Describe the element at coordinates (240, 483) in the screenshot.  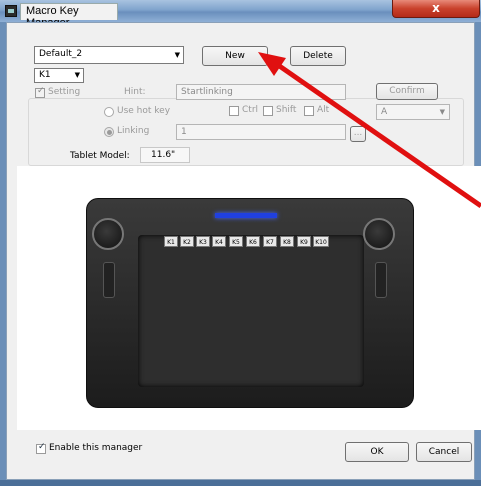
I see `taskbar-strip` at that location.